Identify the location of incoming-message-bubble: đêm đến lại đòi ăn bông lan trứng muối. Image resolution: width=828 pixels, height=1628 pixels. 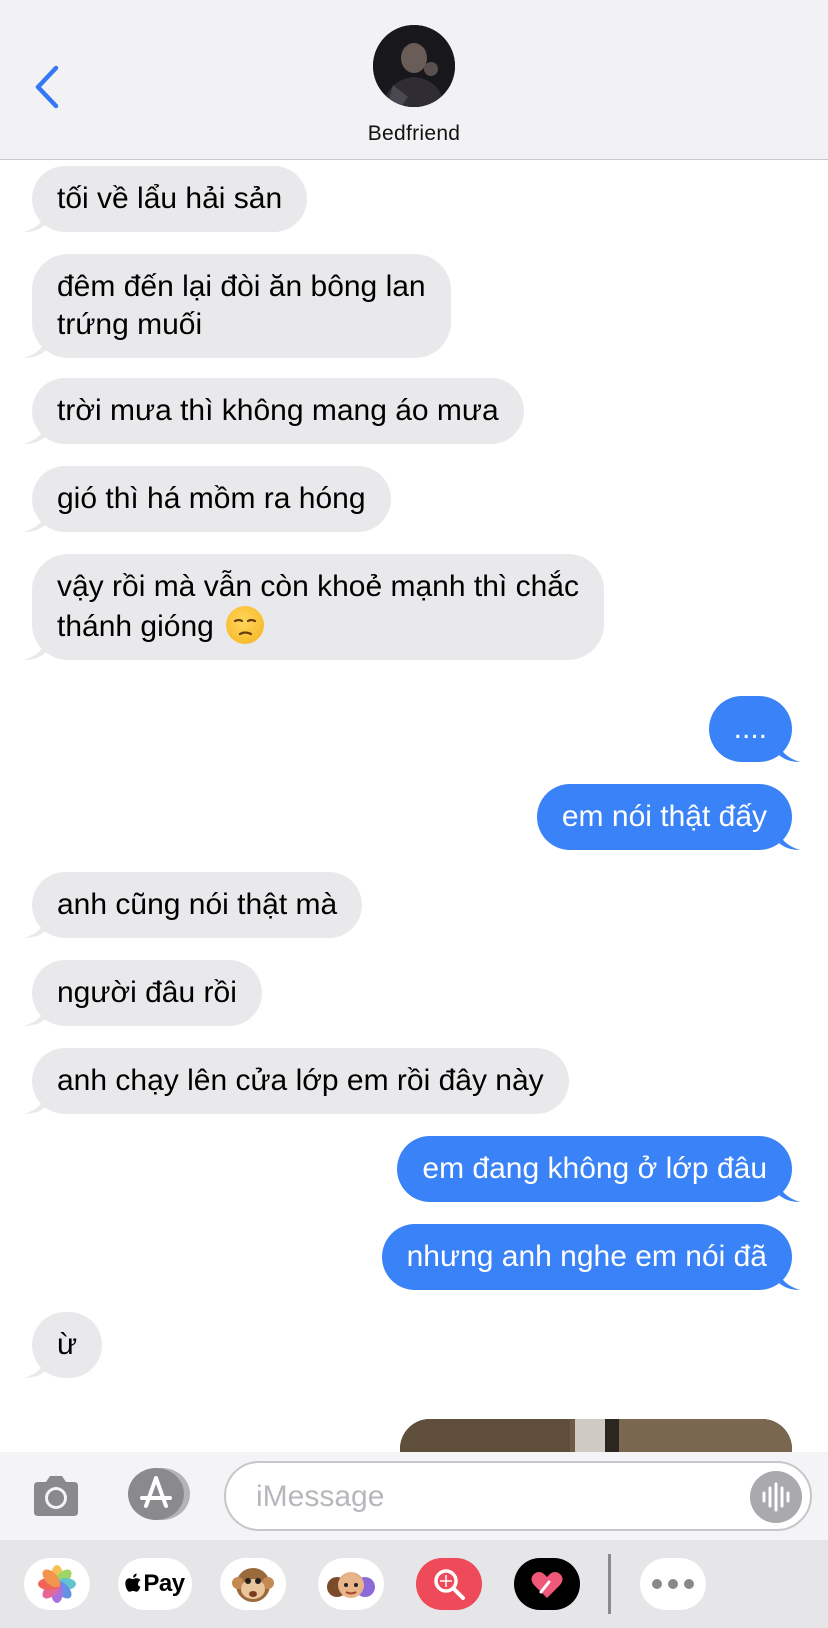
(237, 306).